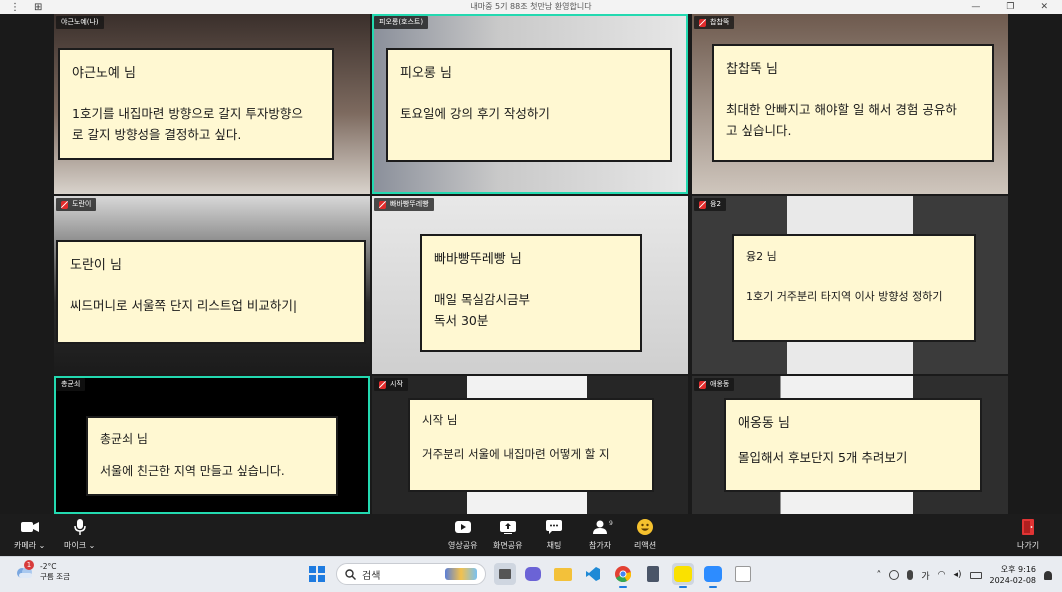 This screenshot has width=1062, height=592. What do you see at coordinates (878, 575) in the screenshot?
I see `chevron-up-icon: ˄` at bounding box center [878, 575].